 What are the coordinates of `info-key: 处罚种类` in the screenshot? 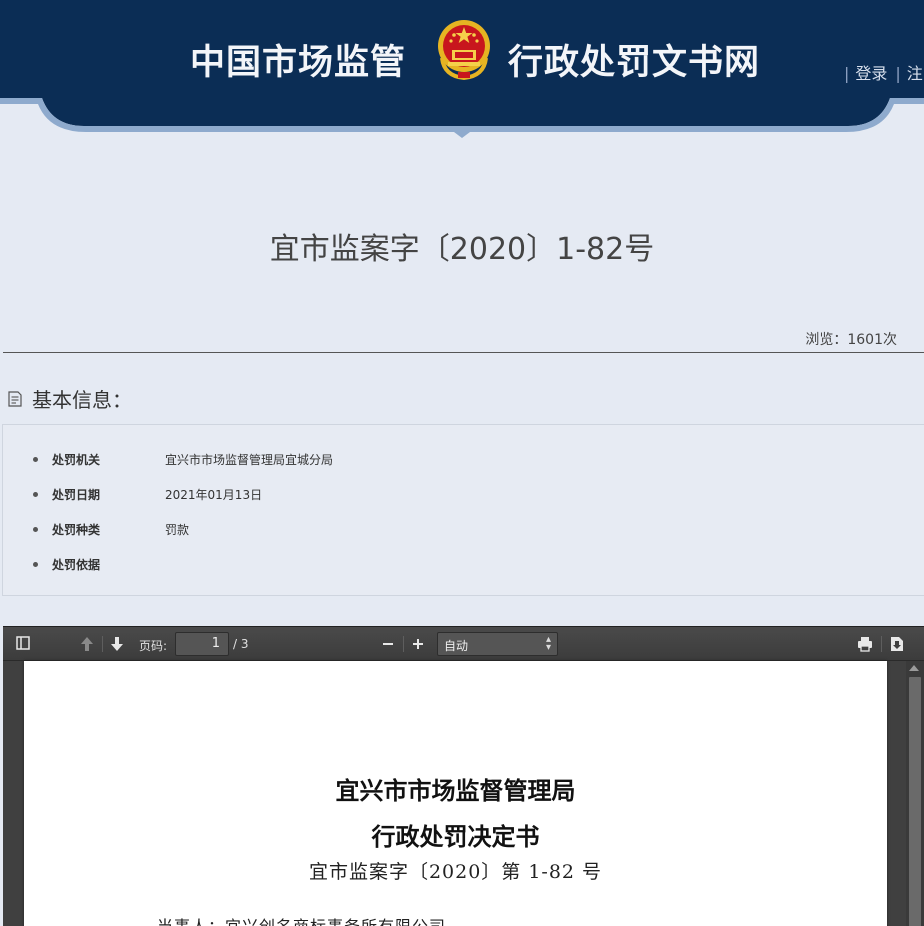 It's located at (76, 529).